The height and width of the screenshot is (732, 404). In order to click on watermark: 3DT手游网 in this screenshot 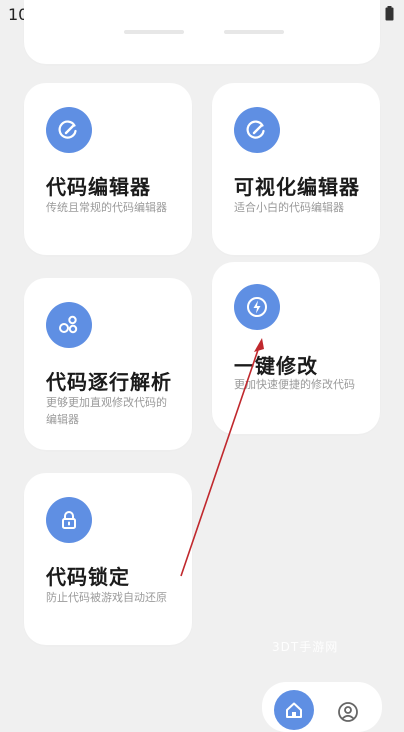, I will do `click(305, 647)`.